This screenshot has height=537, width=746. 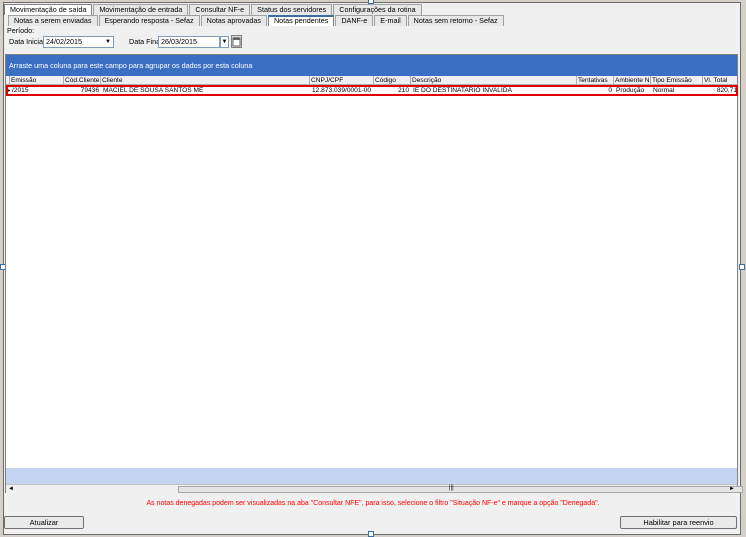 What do you see at coordinates (455, 20) in the screenshot?
I see `tab-notas-sem-retorno: Notas sem retorno - Sefaz` at bounding box center [455, 20].